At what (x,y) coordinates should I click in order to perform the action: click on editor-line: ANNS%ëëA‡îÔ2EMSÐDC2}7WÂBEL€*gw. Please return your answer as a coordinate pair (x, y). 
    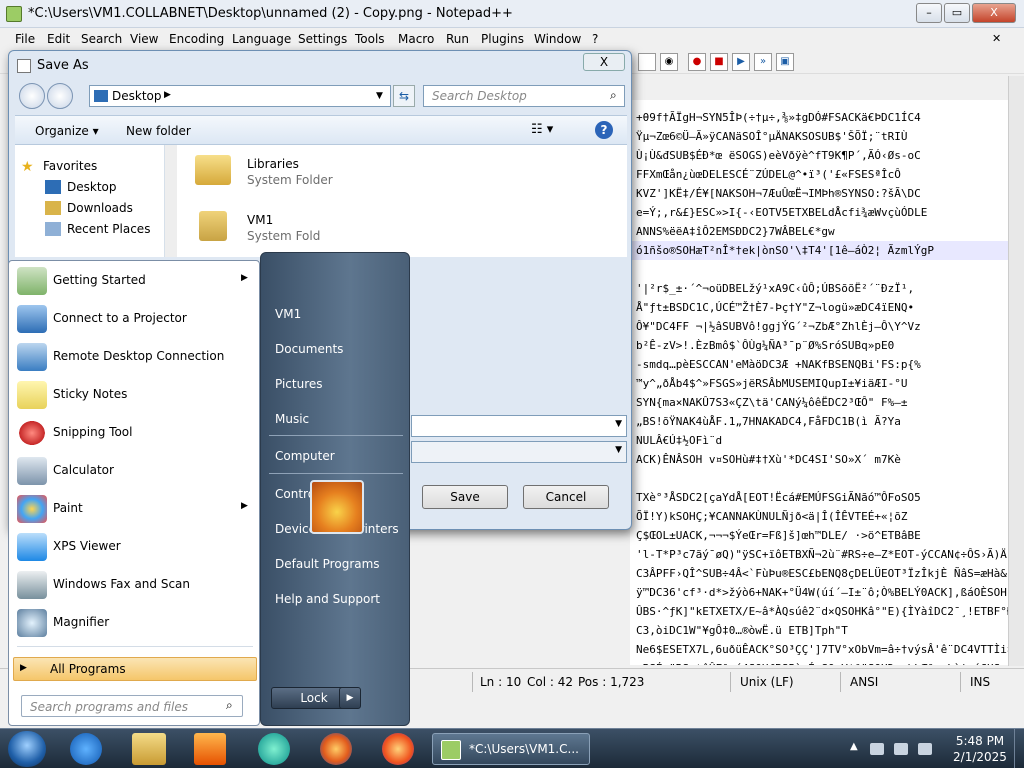
    Looking at the image, I should click on (735, 231).